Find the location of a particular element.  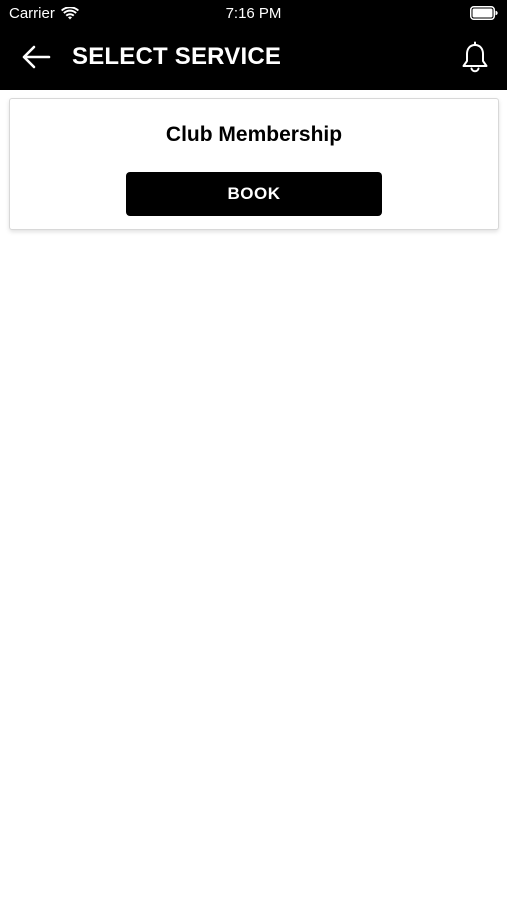

status-bar: Carrier 7:16 PM is located at coordinates (253, 14).